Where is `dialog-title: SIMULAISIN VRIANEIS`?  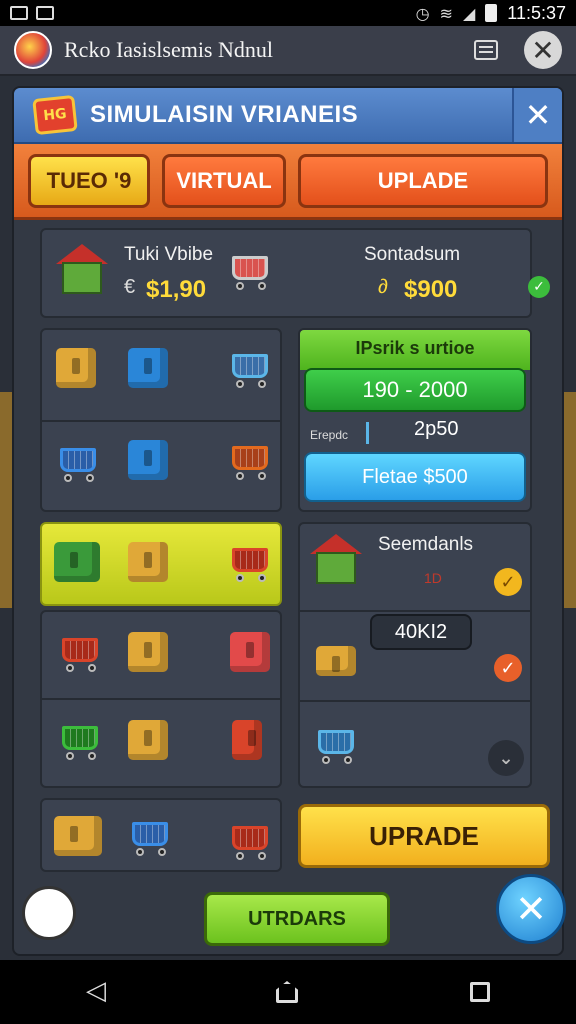 dialog-title: SIMULAISIN VRIANEIS is located at coordinates (224, 114).